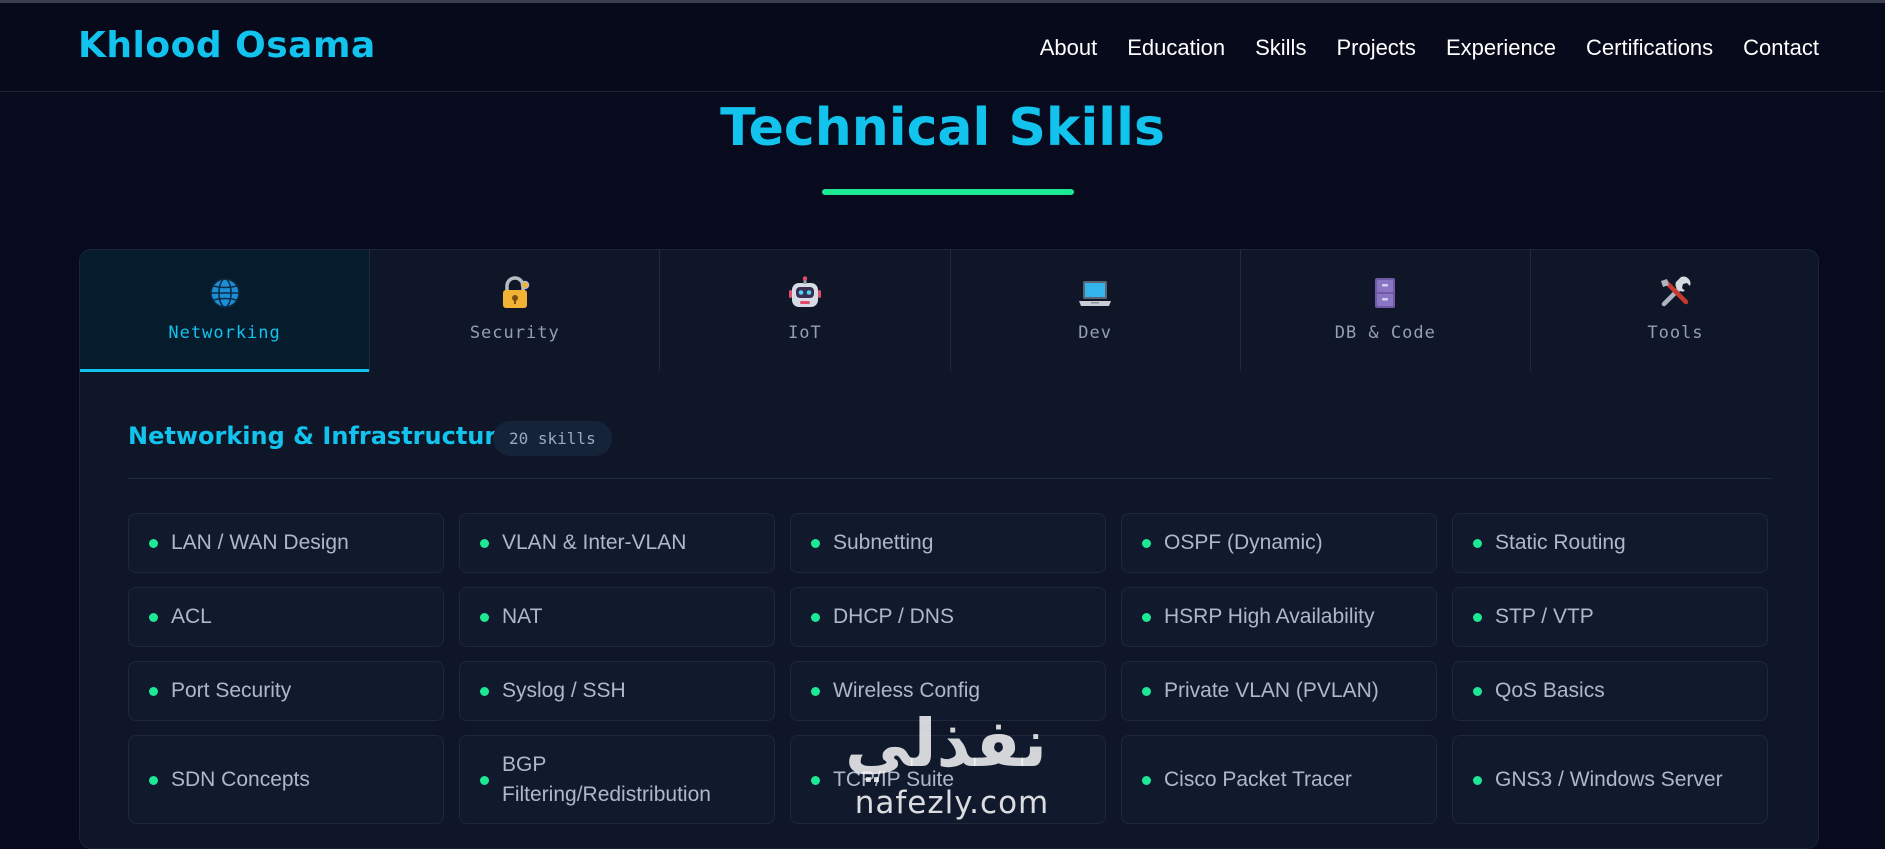 The image size is (1885, 849). What do you see at coordinates (522, 616) in the screenshot?
I see `skill-label: NAT` at bounding box center [522, 616].